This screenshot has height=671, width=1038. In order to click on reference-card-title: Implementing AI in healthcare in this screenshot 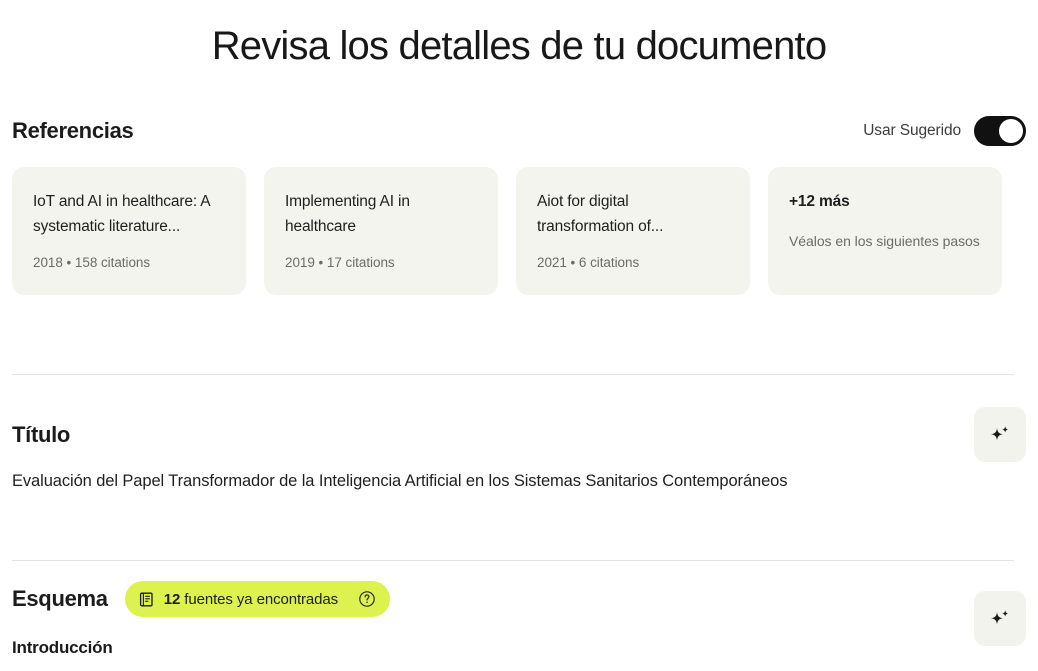, I will do `click(347, 214)`.